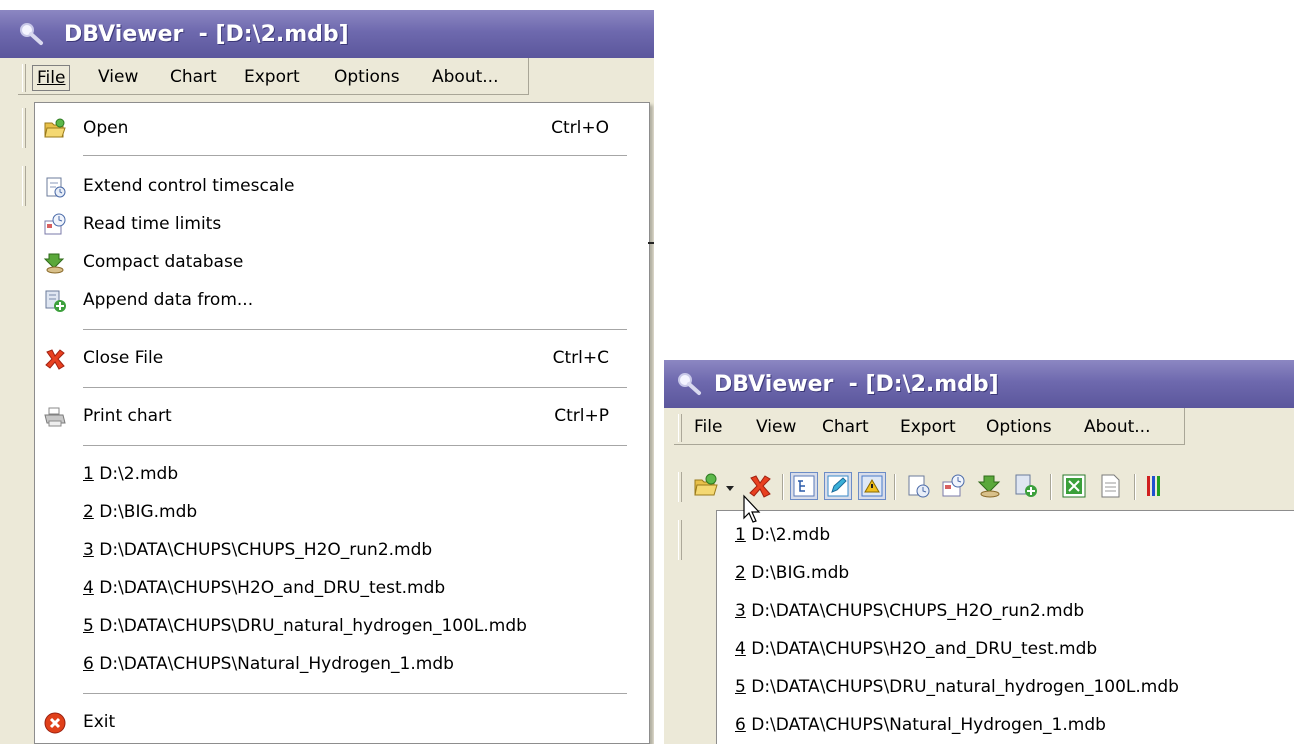 This screenshot has height=744, width=1294. What do you see at coordinates (342, 129) in the screenshot?
I see `menu-item-open: Open Ctrl+O` at bounding box center [342, 129].